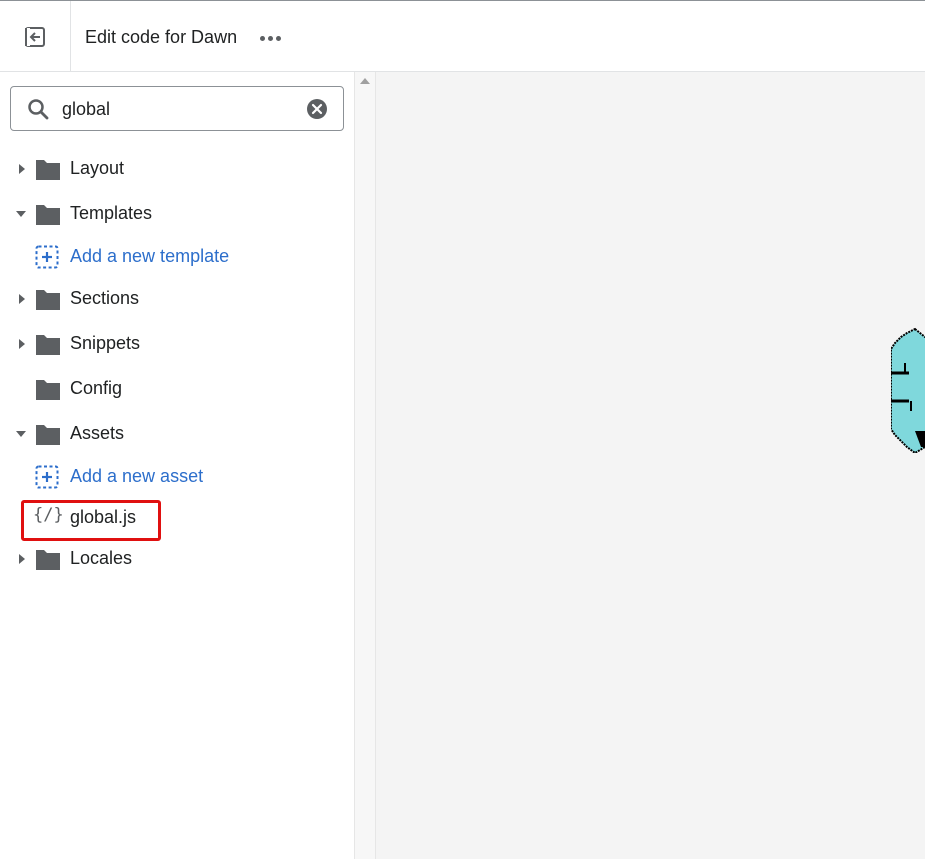 Image resolution: width=925 pixels, height=859 pixels. I want to click on clear-circle-icon, so click(317, 109).